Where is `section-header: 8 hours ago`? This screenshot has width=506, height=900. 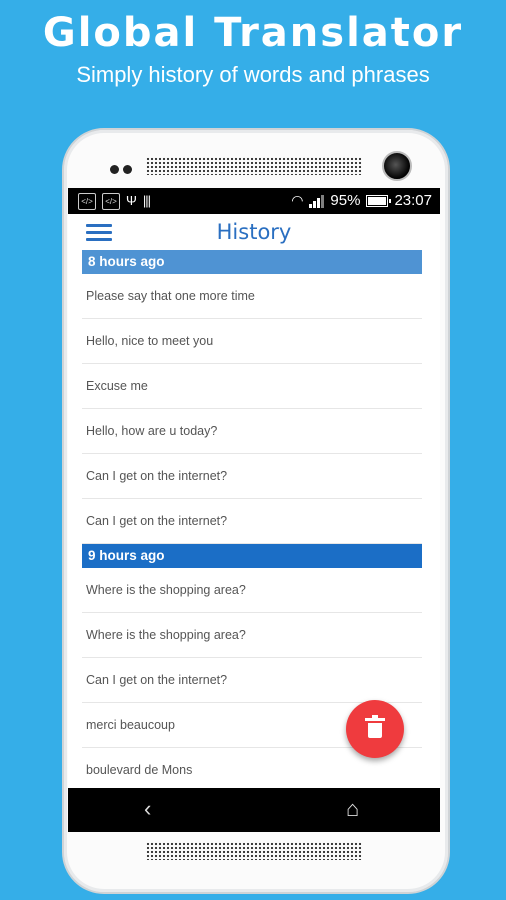 section-header: 8 hours ago is located at coordinates (252, 262).